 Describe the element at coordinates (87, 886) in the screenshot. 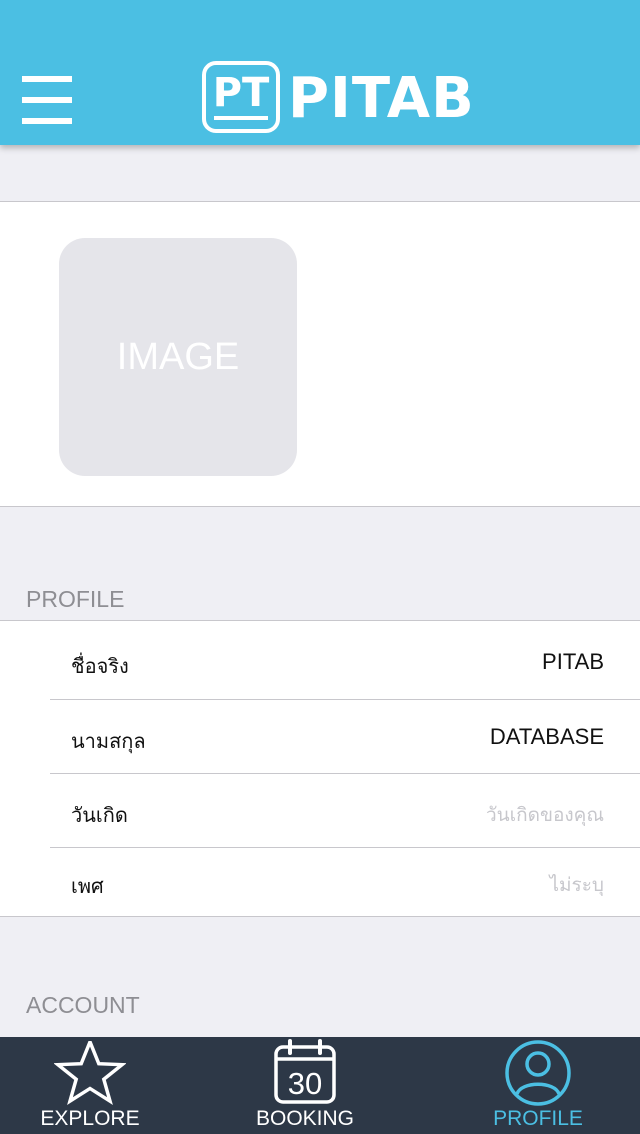

I see `gender-label: เพศ` at that location.